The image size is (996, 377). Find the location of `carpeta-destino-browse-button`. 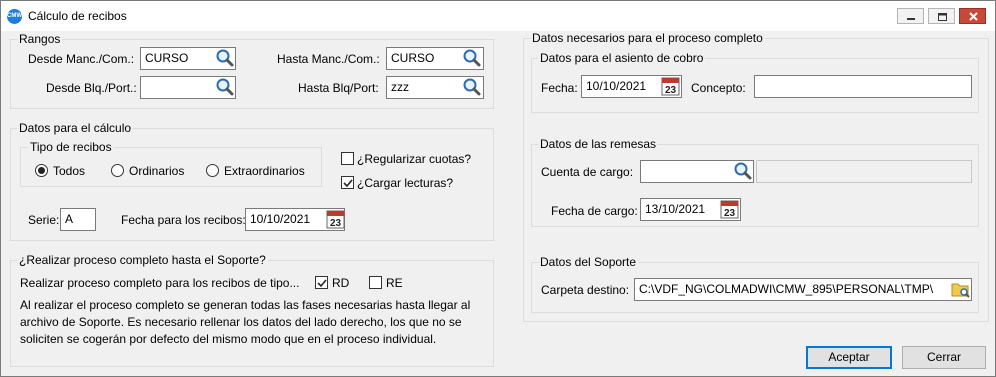

carpeta-destino-browse-button is located at coordinates (961, 289).